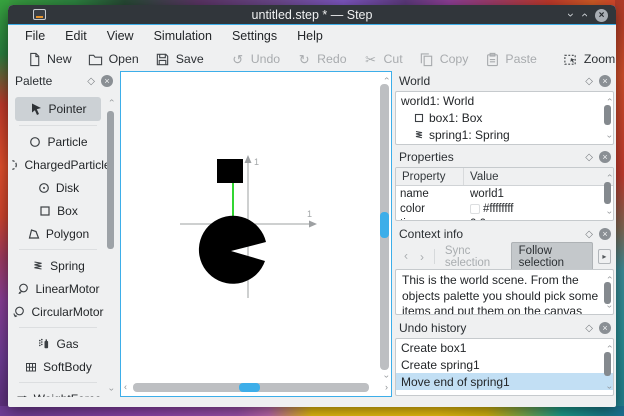  What do you see at coordinates (489, 209) in the screenshot?
I see `value-cell: #ffffffff` at bounding box center [489, 209].